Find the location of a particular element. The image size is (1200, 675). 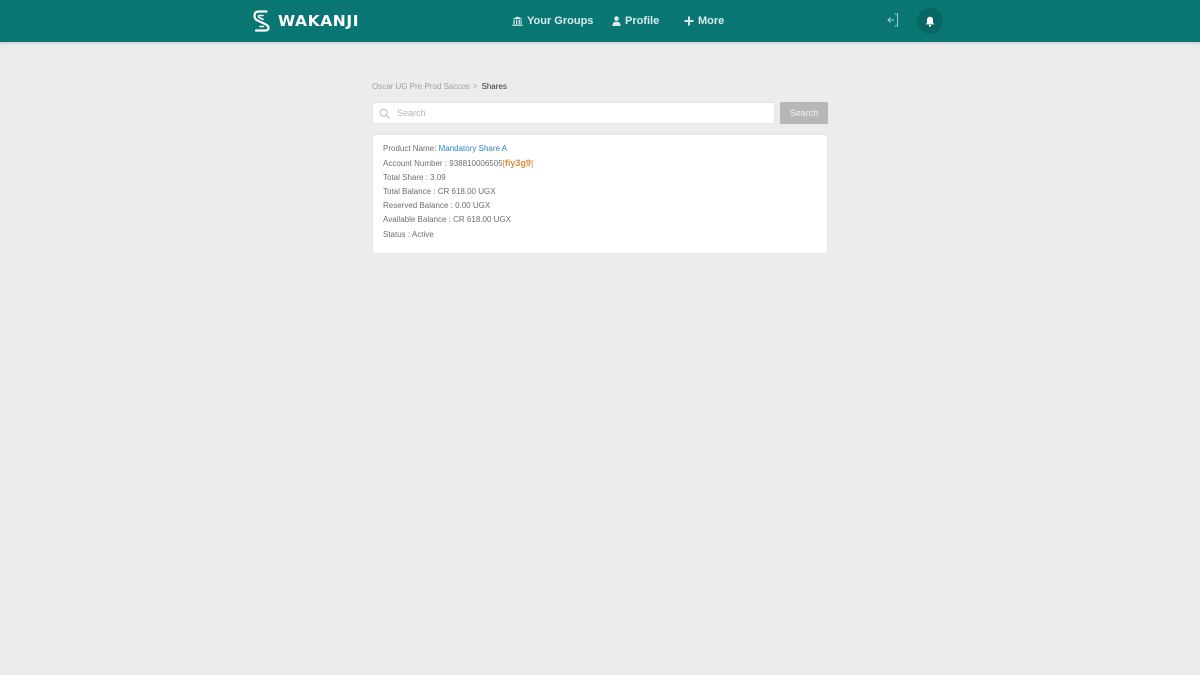

account-code: fiy3g9 is located at coordinates (517, 163).